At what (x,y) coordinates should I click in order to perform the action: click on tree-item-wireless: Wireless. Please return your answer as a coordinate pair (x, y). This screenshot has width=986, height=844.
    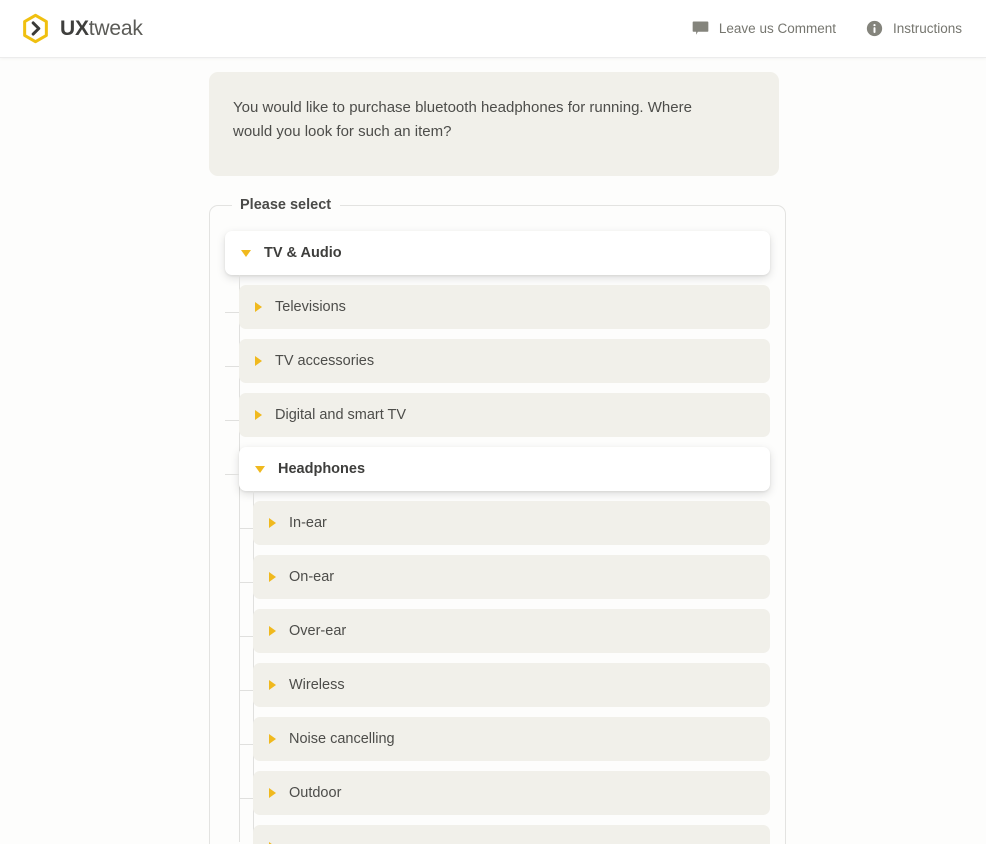
    Looking at the image, I should click on (504, 685).